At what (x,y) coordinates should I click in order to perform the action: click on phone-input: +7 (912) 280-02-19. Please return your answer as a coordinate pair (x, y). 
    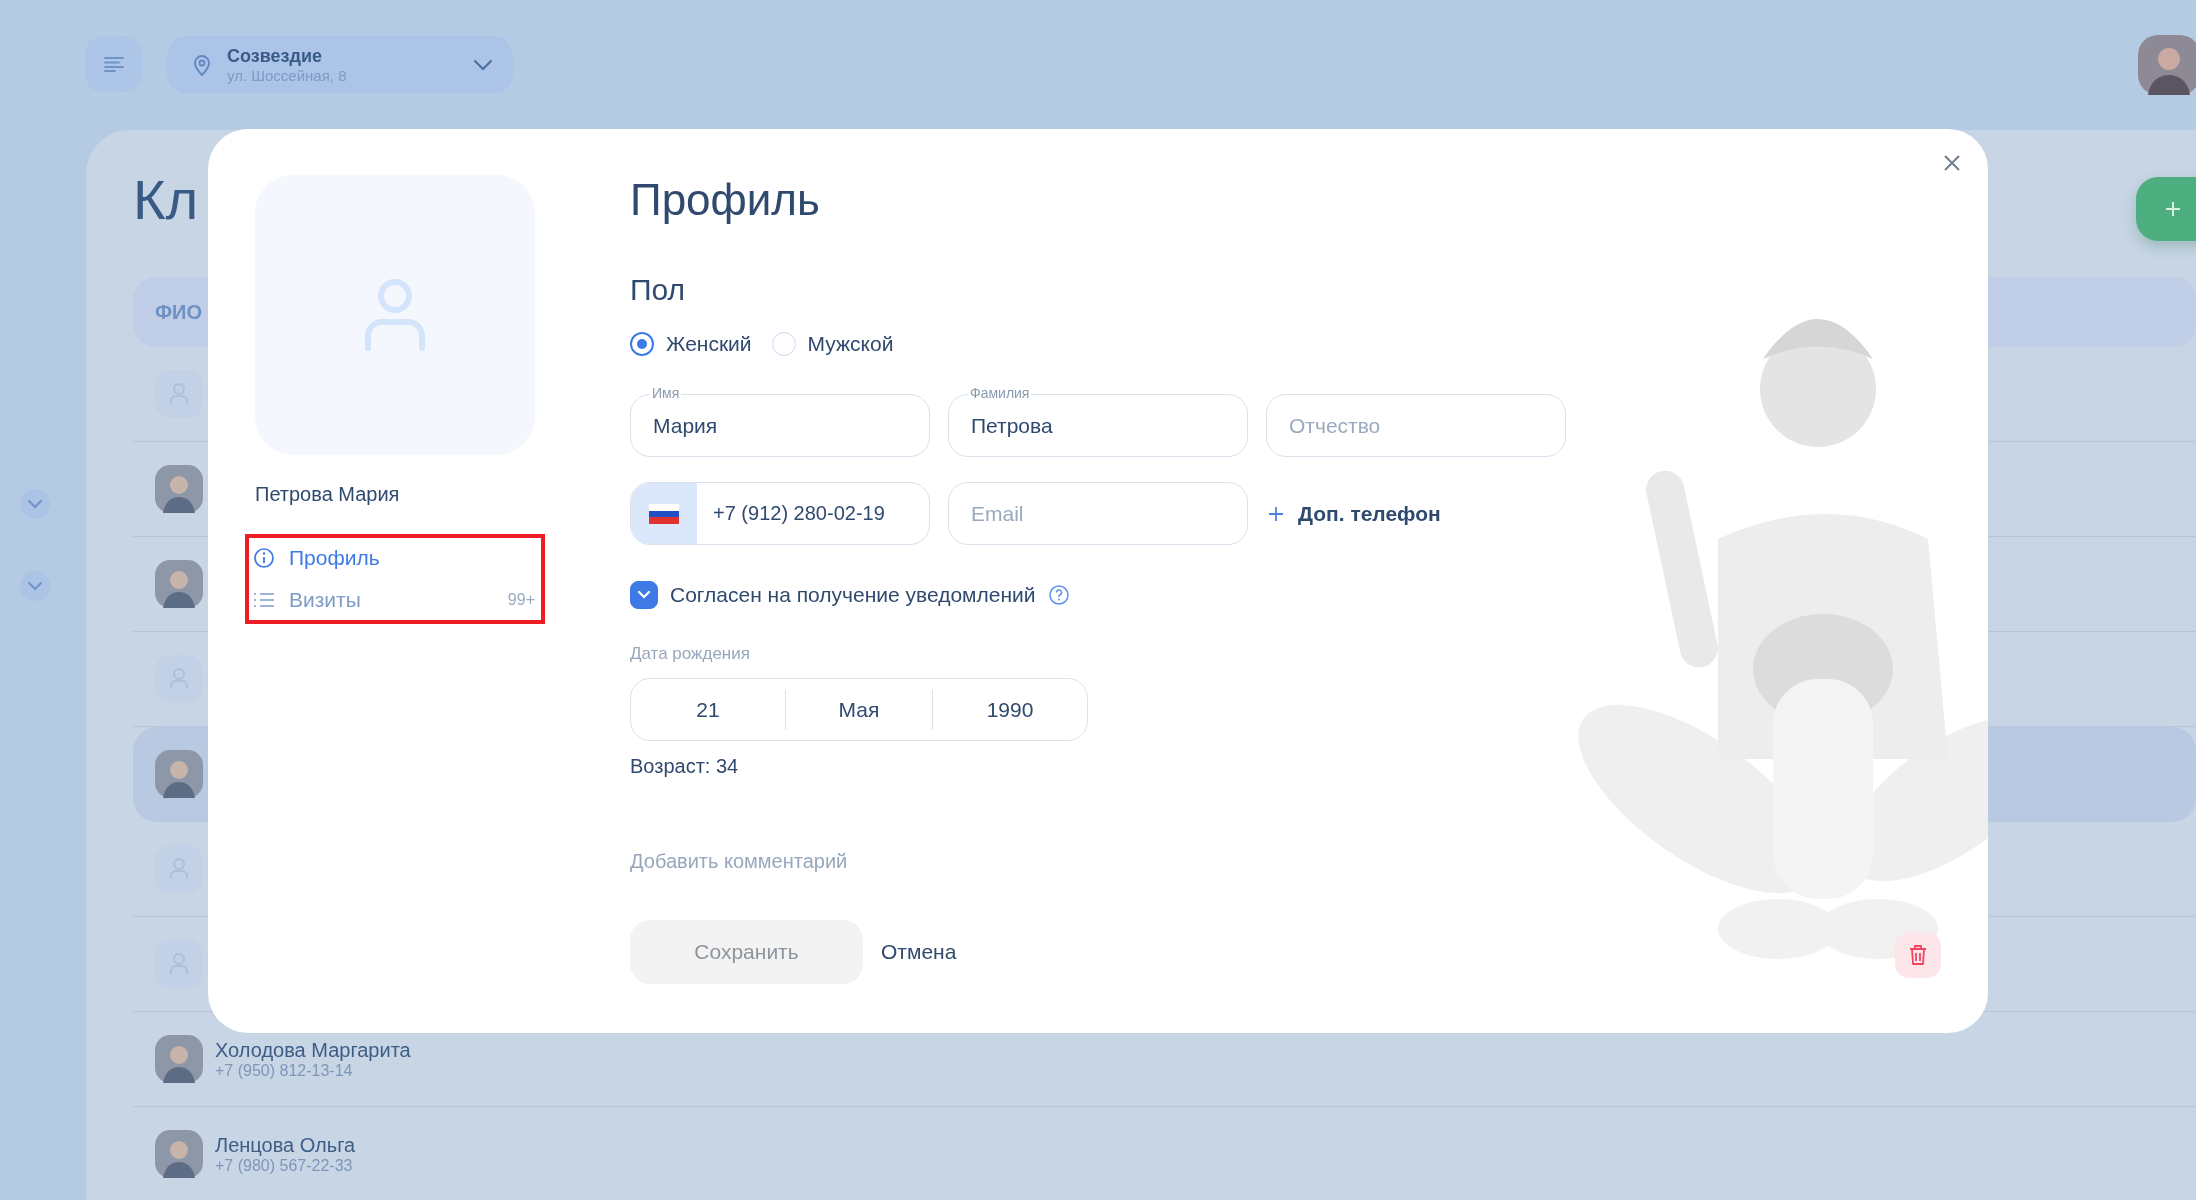
    Looking at the image, I should click on (813, 513).